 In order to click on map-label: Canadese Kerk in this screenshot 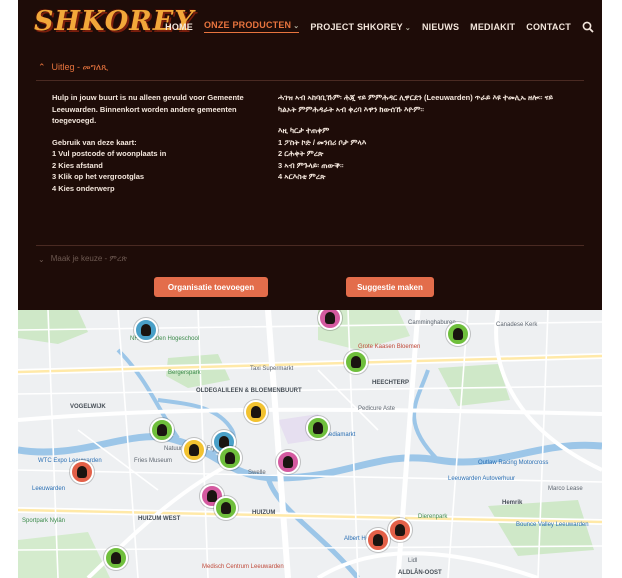, I will do `click(517, 325)`.